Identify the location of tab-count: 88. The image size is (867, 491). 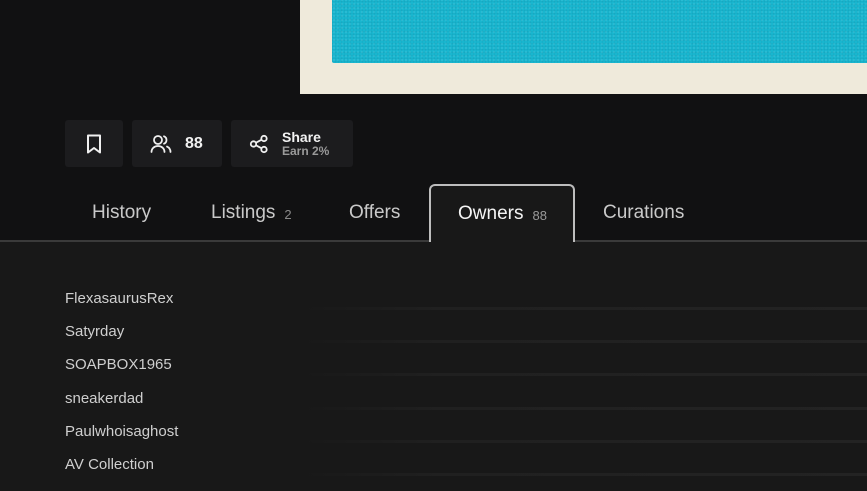
(539, 215).